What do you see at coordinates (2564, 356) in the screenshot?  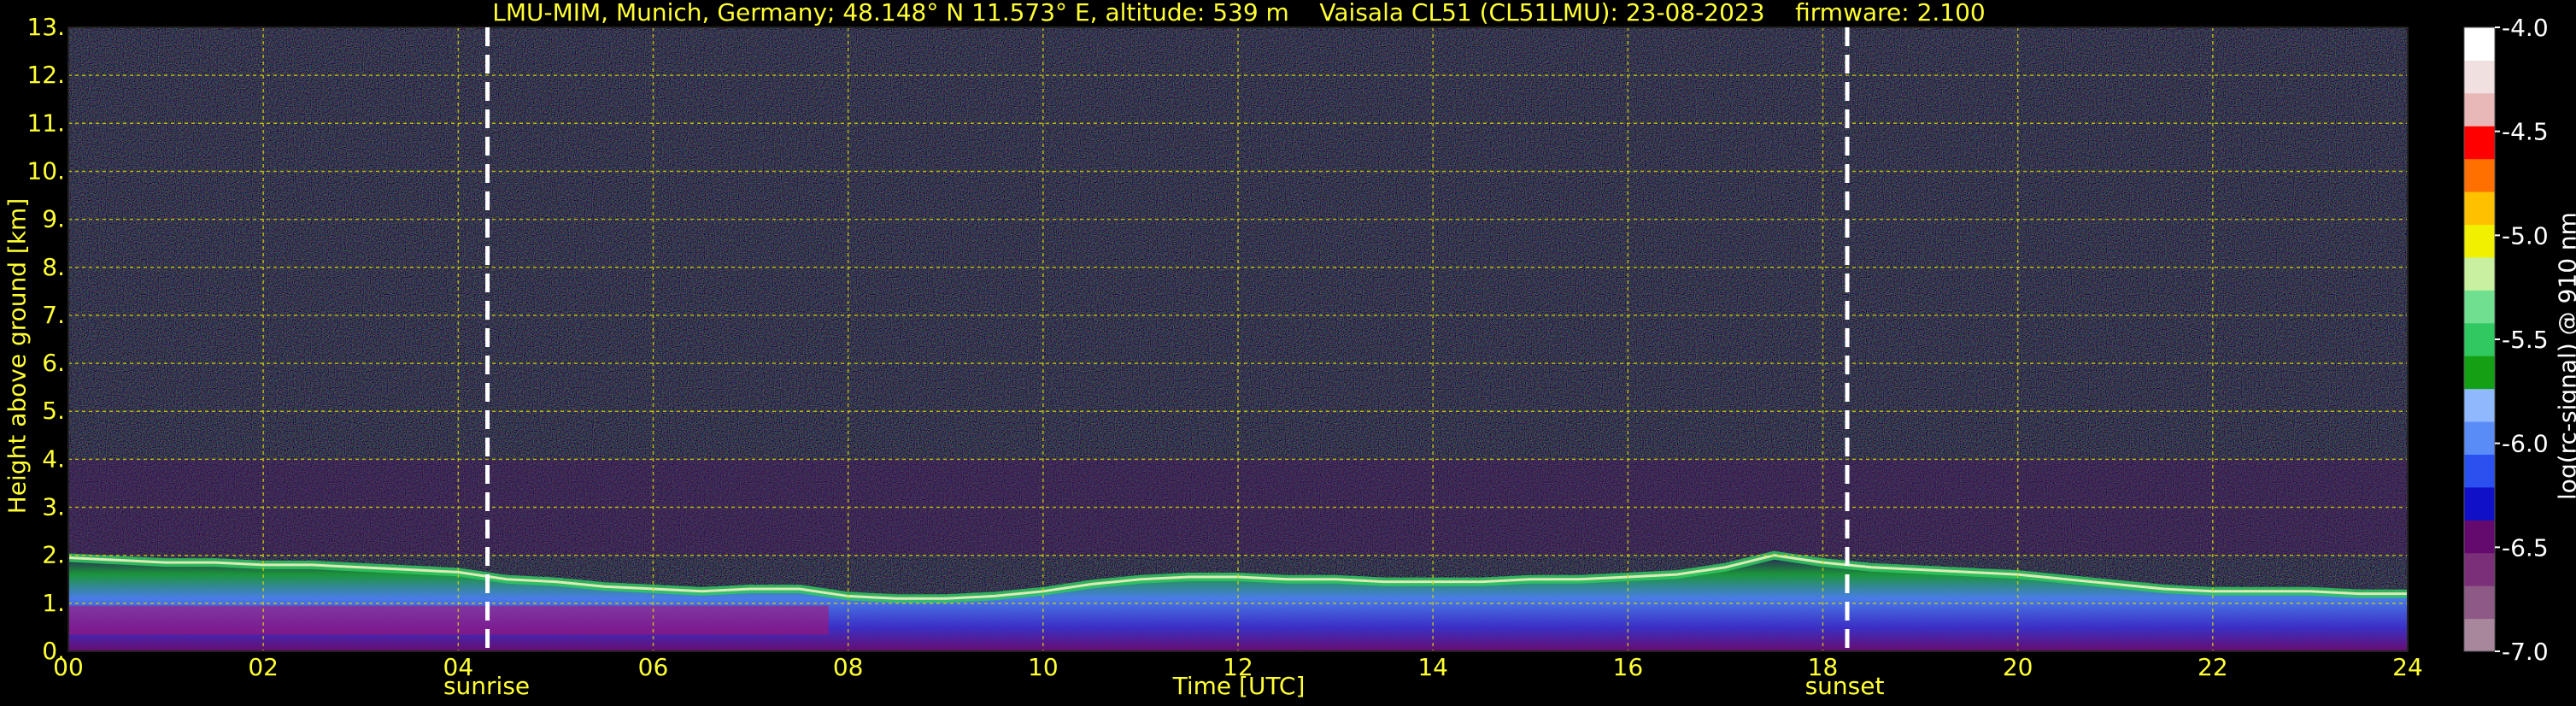 I see `colorbar-label: log(rc-signal) @ 910 nm` at bounding box center [2564, 356].